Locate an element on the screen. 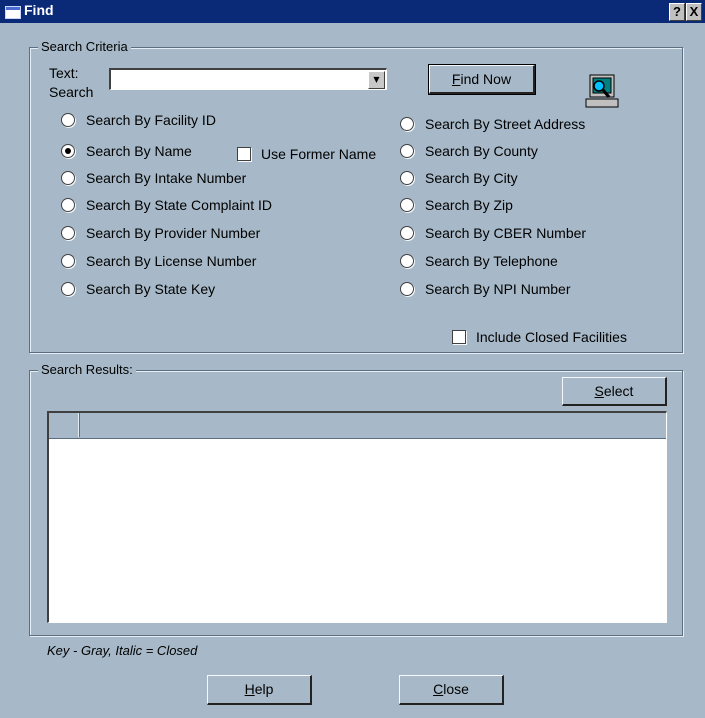  window-icon is located at coordinates (13, 12).